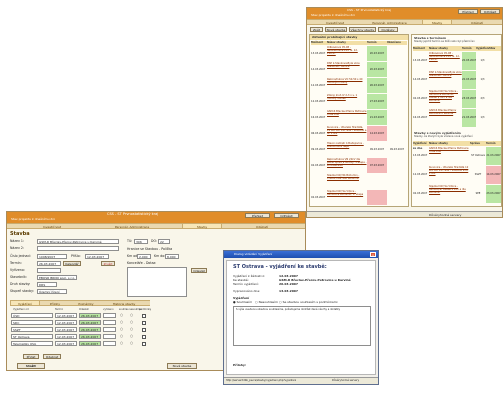 The height and width of the screenshot is (404, 503). Describe the element at coordinates (32, 315) in the screenshot. I see `vyj-row-name: ÚSD` at that location.